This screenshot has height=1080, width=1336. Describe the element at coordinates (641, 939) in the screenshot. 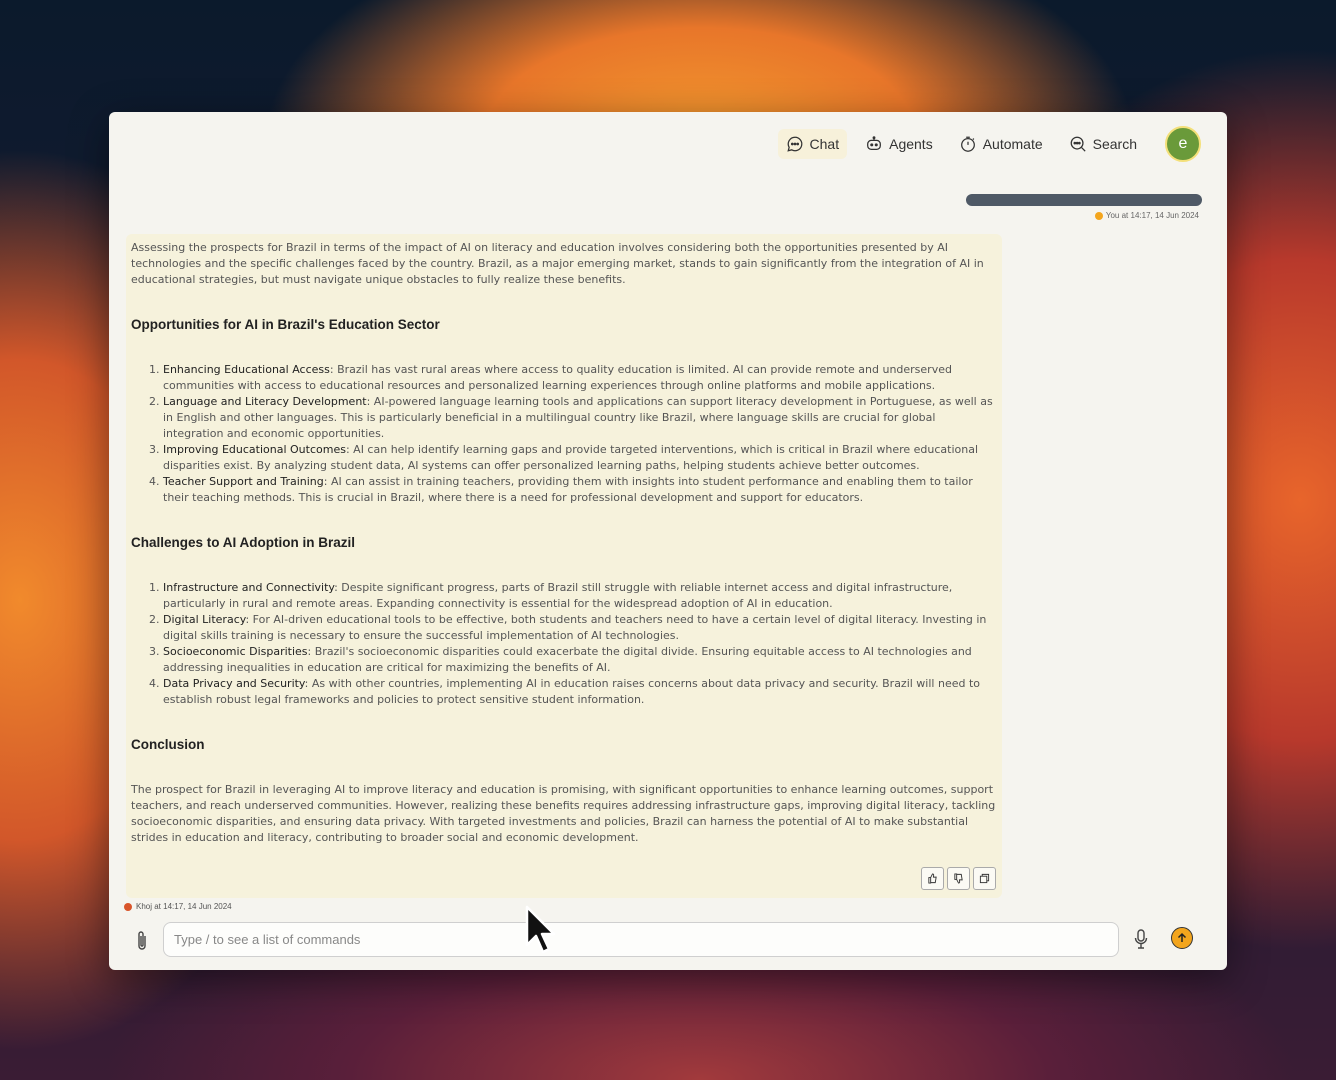

I see `chat-input` at that location.